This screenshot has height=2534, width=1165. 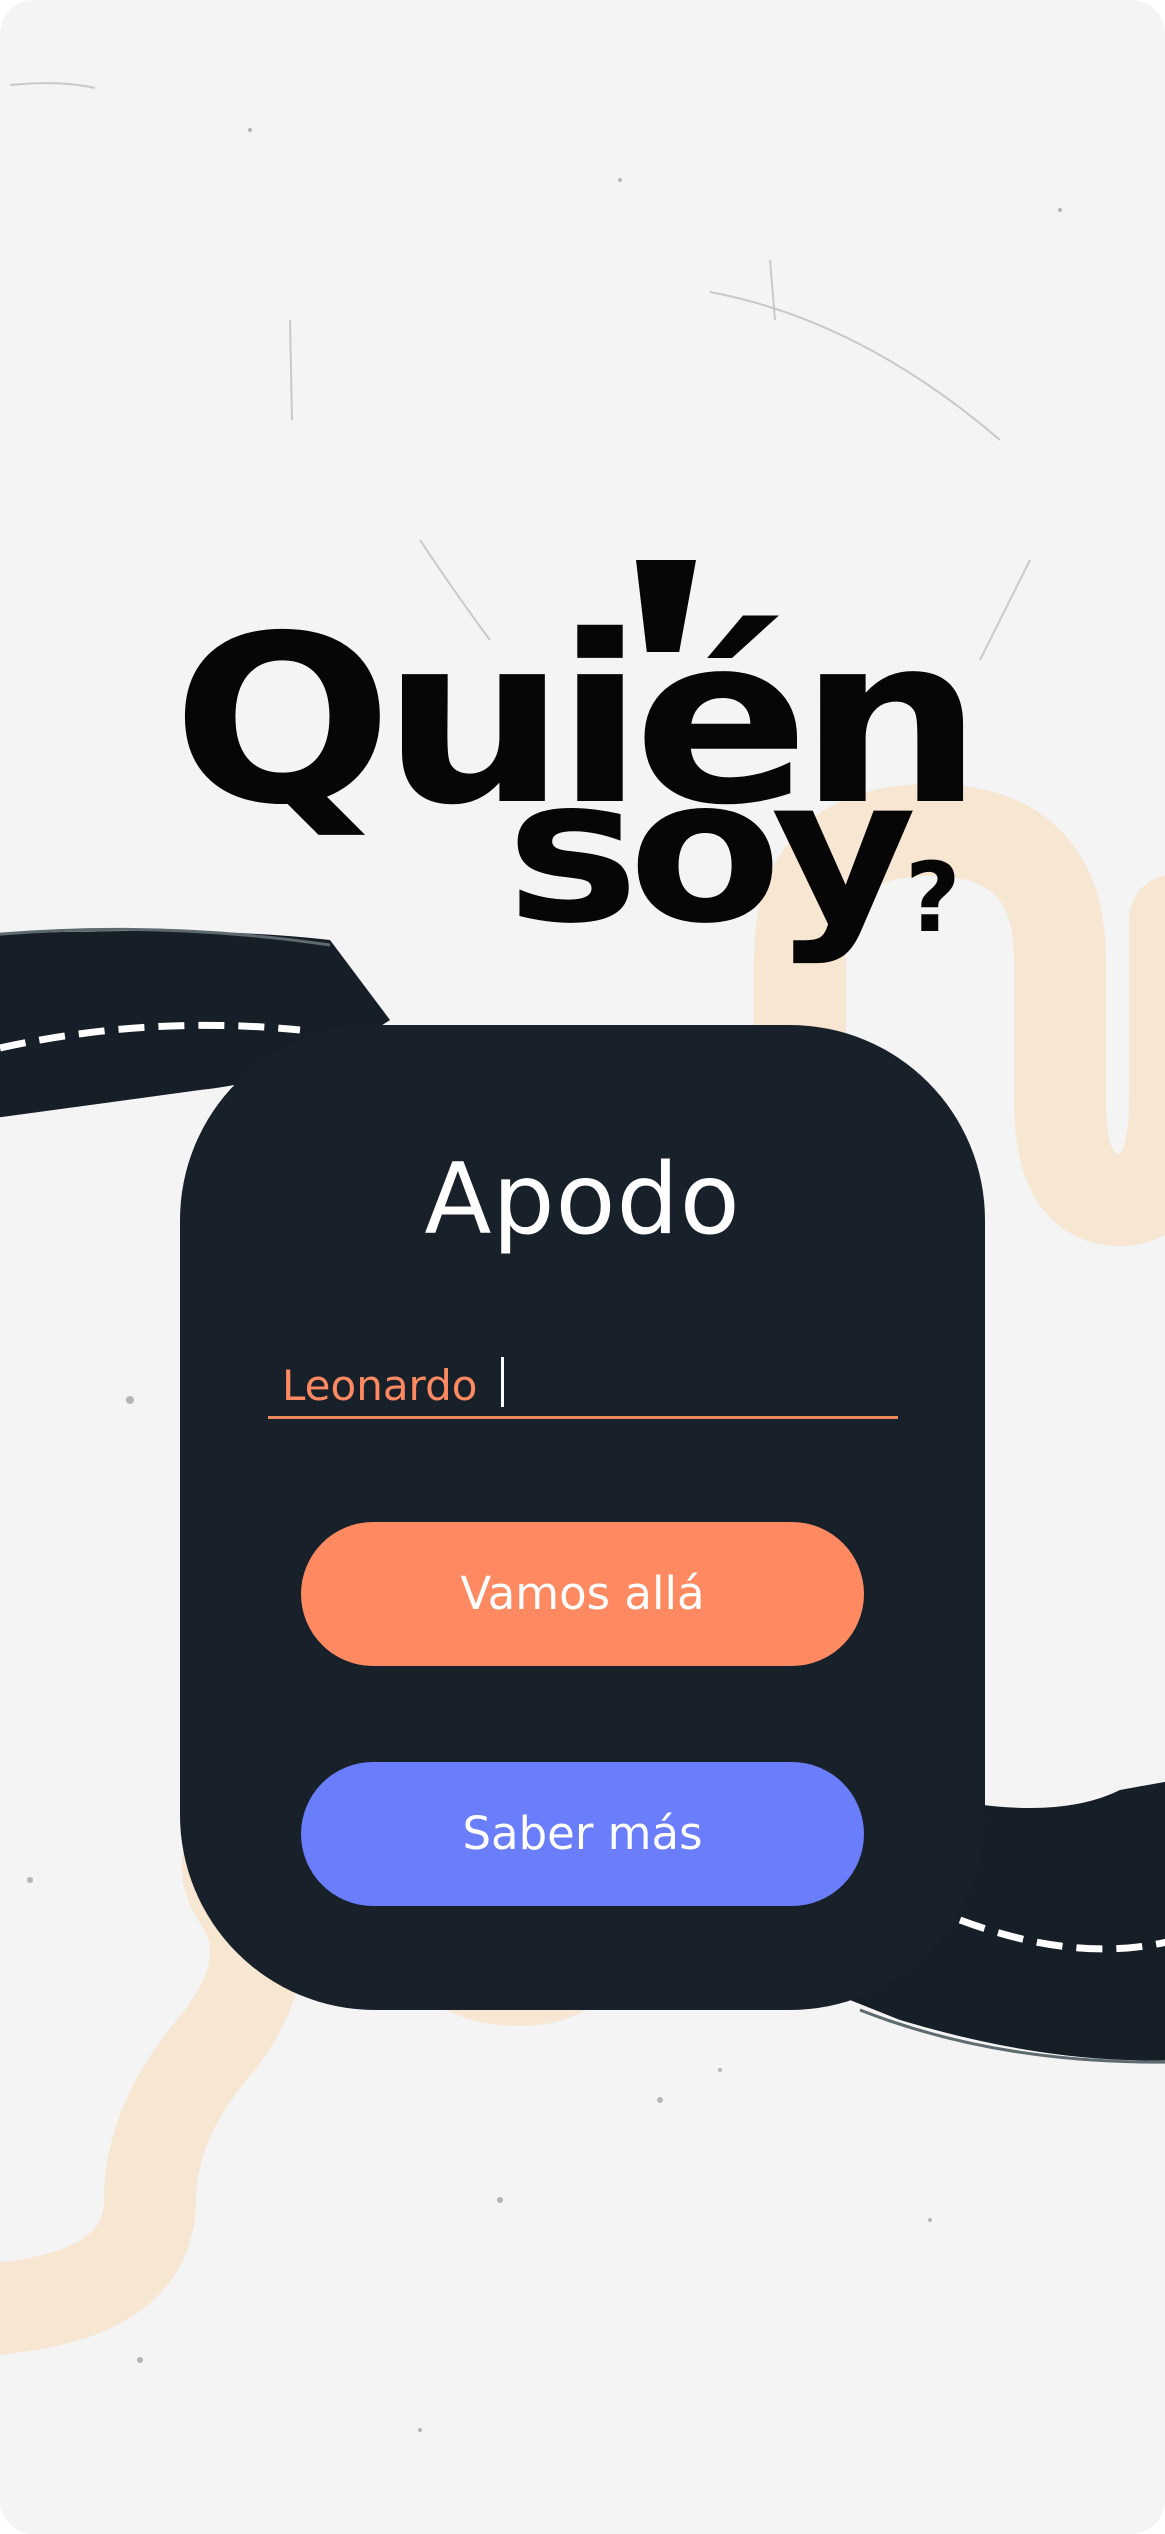 What do you see at coordinates (933, 898) in the screenshot?
I see `title-question-mark: ?` at bounding box center [933, 898].